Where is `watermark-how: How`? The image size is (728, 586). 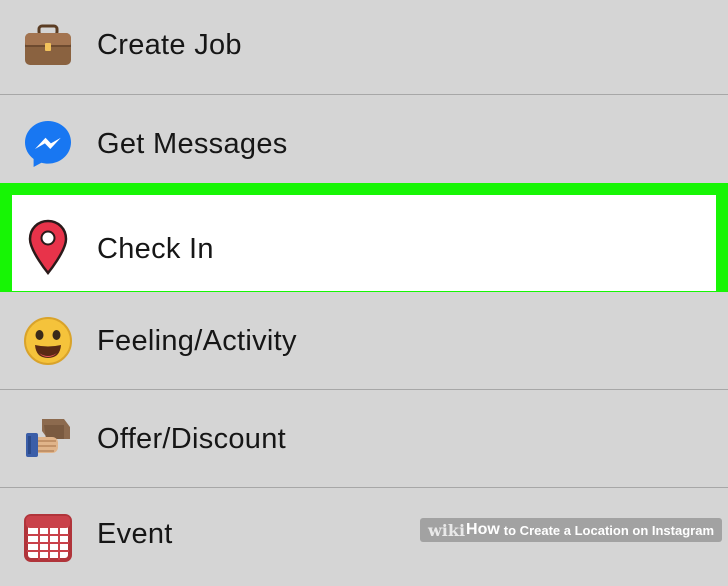
watermark-how: How is located at coordinates (483, 529).